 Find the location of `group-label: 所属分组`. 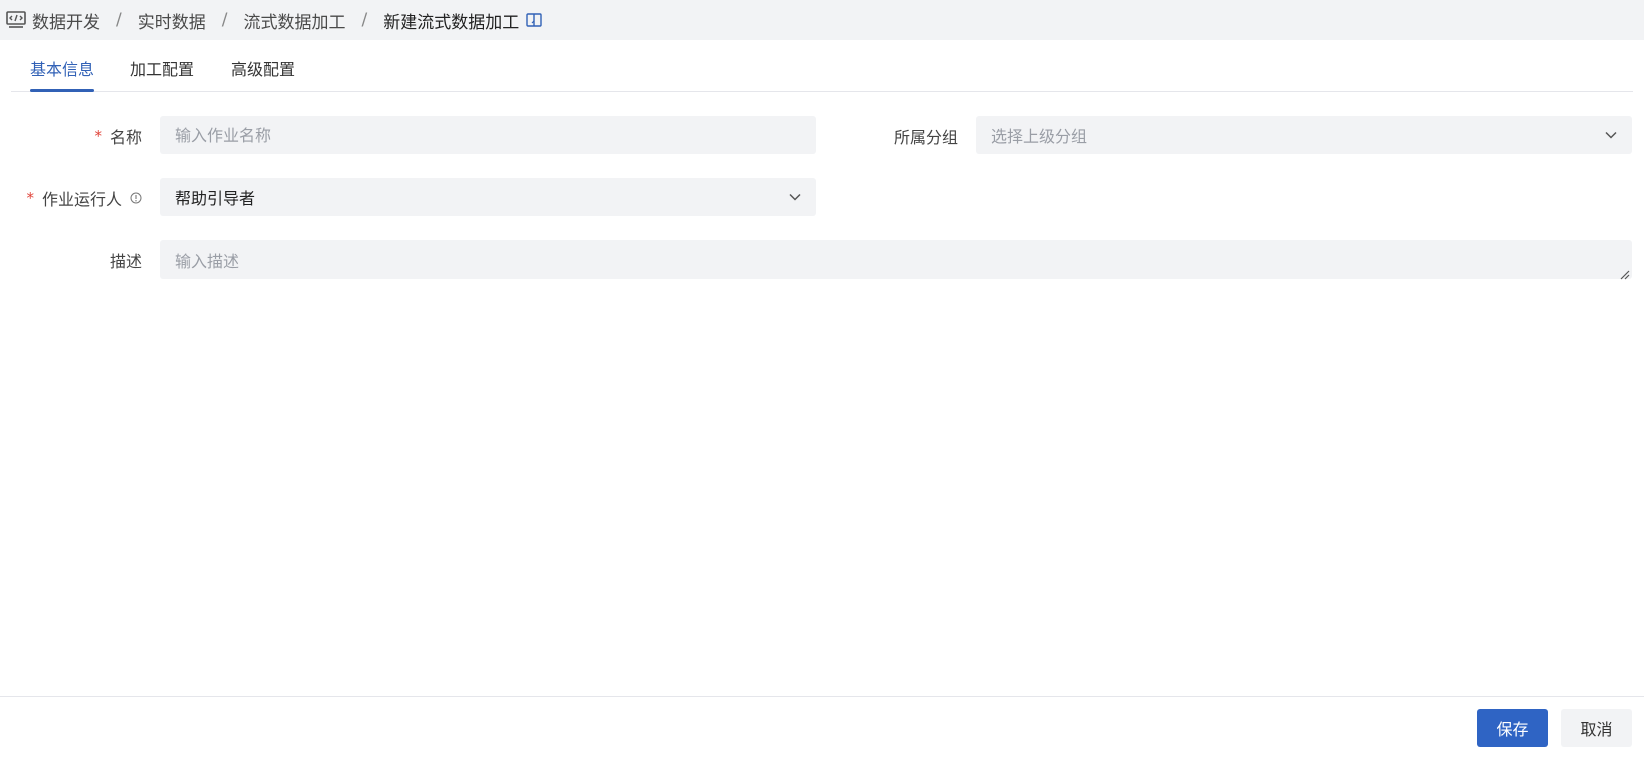

group-label: 所属分组 is located at coordinates (904, 136).